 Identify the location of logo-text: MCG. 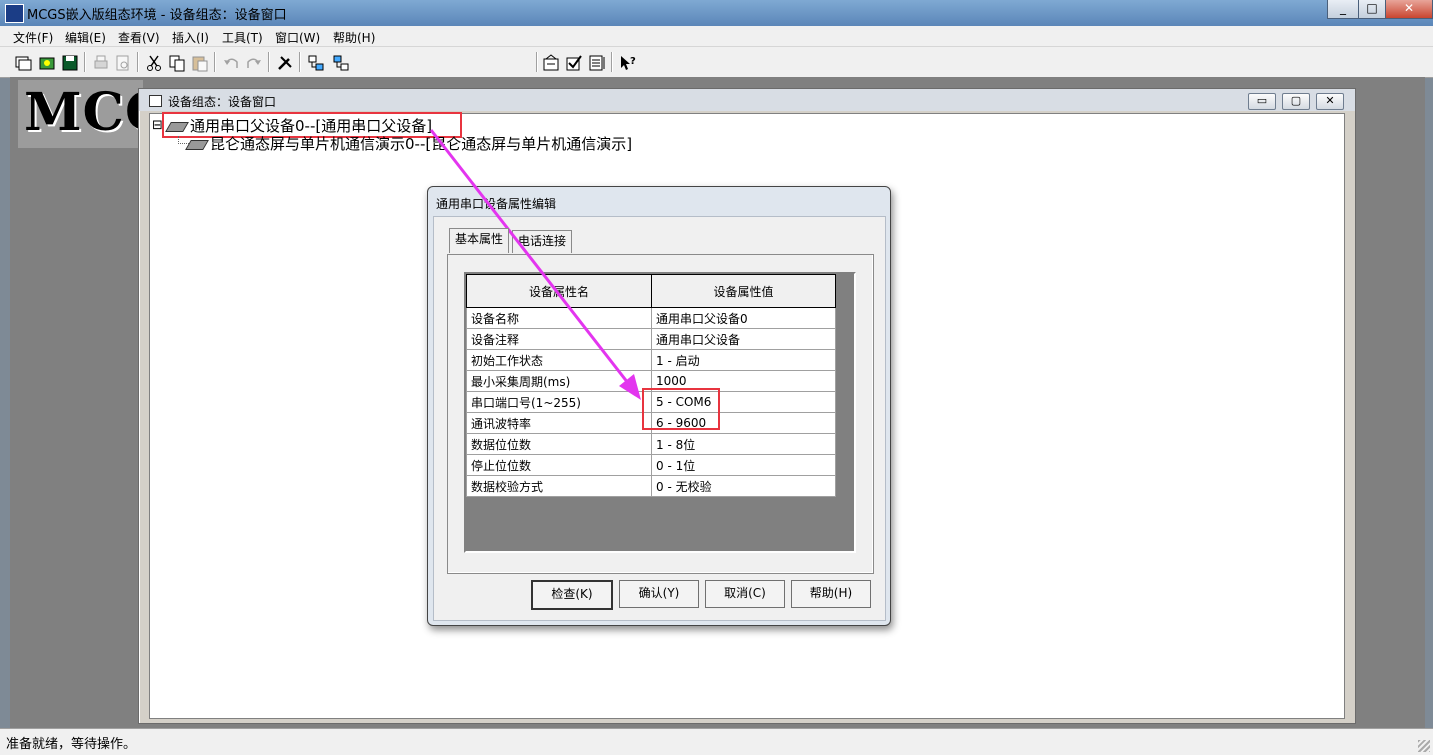
(83, 112).